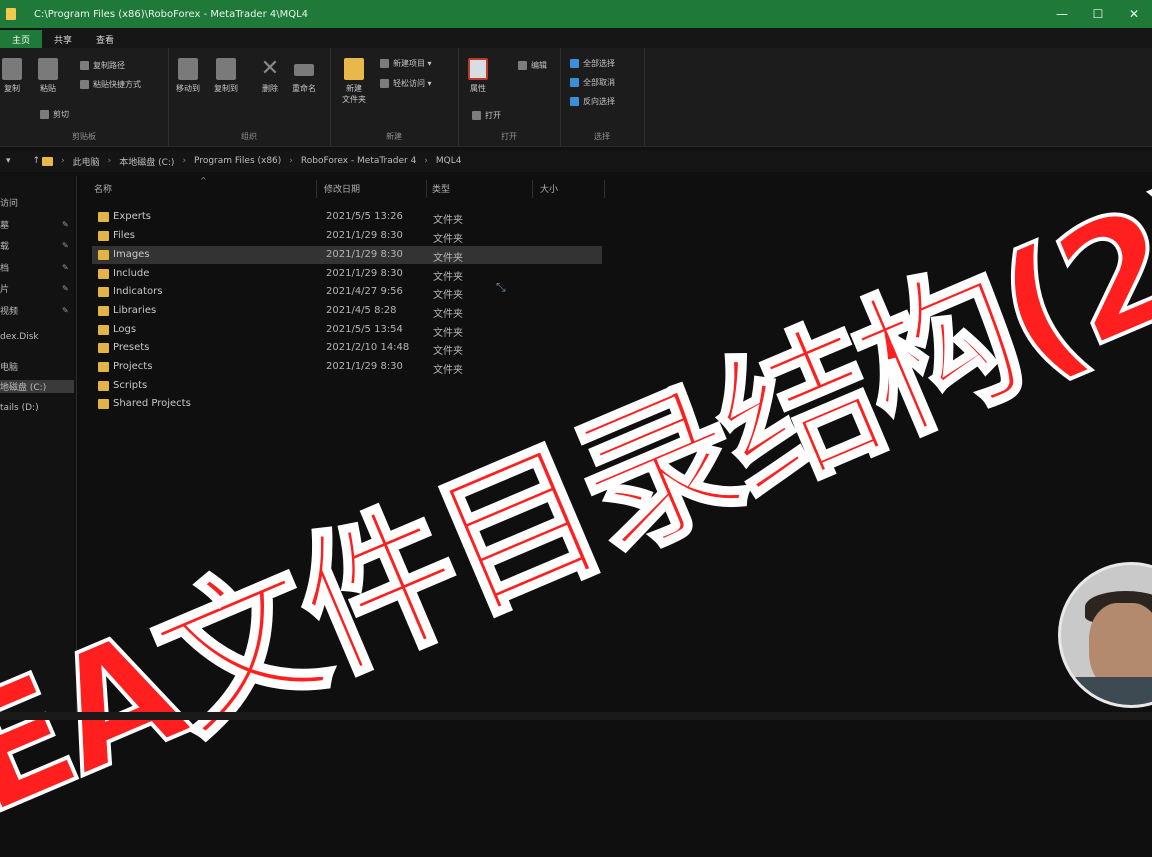 The height and width of the screenshot is (857, 1152). What do you see at coordinates (449, 161) in the screenshot?
I see `breadcrumb-mql4: MQL4` at bounding box center [449, 161].